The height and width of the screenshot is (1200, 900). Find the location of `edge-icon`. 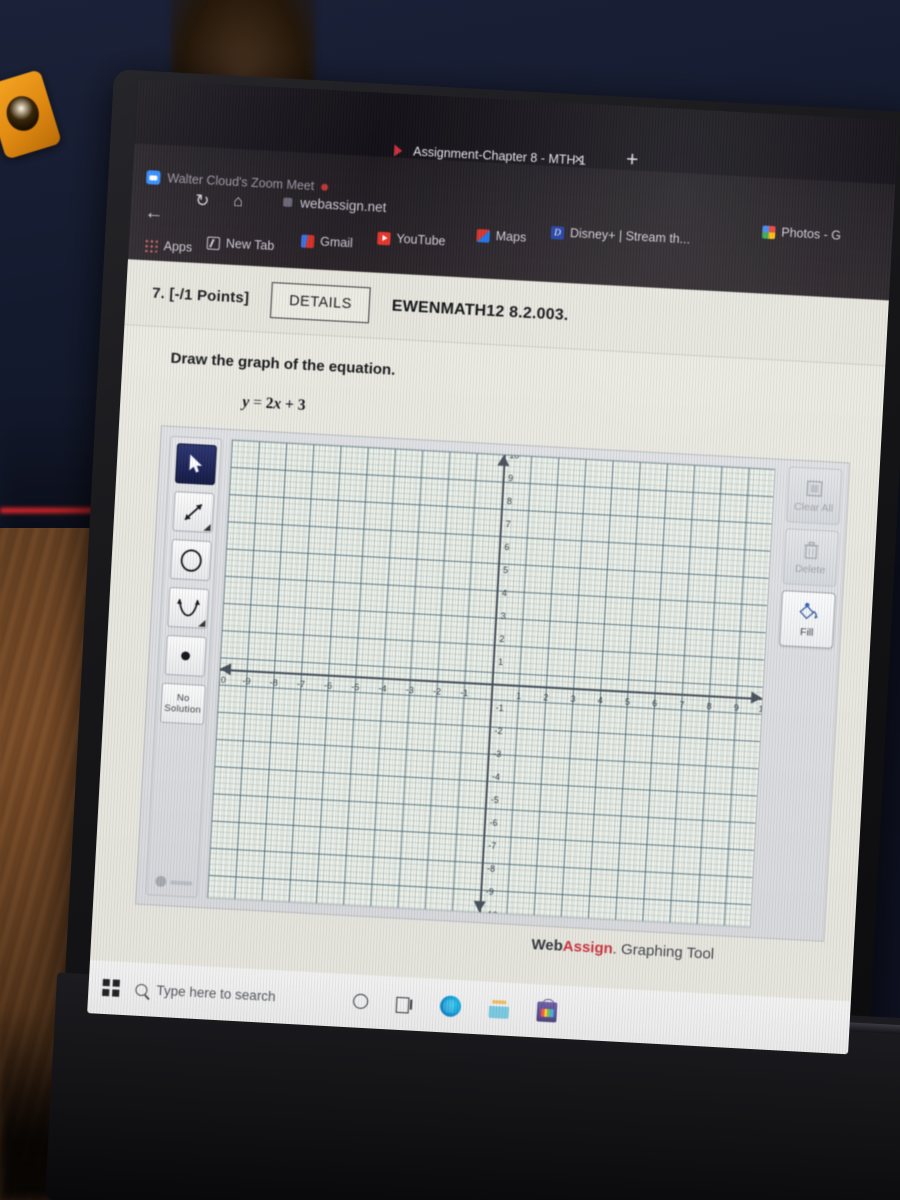

edge-icon is located at coordinates (450, 1006).